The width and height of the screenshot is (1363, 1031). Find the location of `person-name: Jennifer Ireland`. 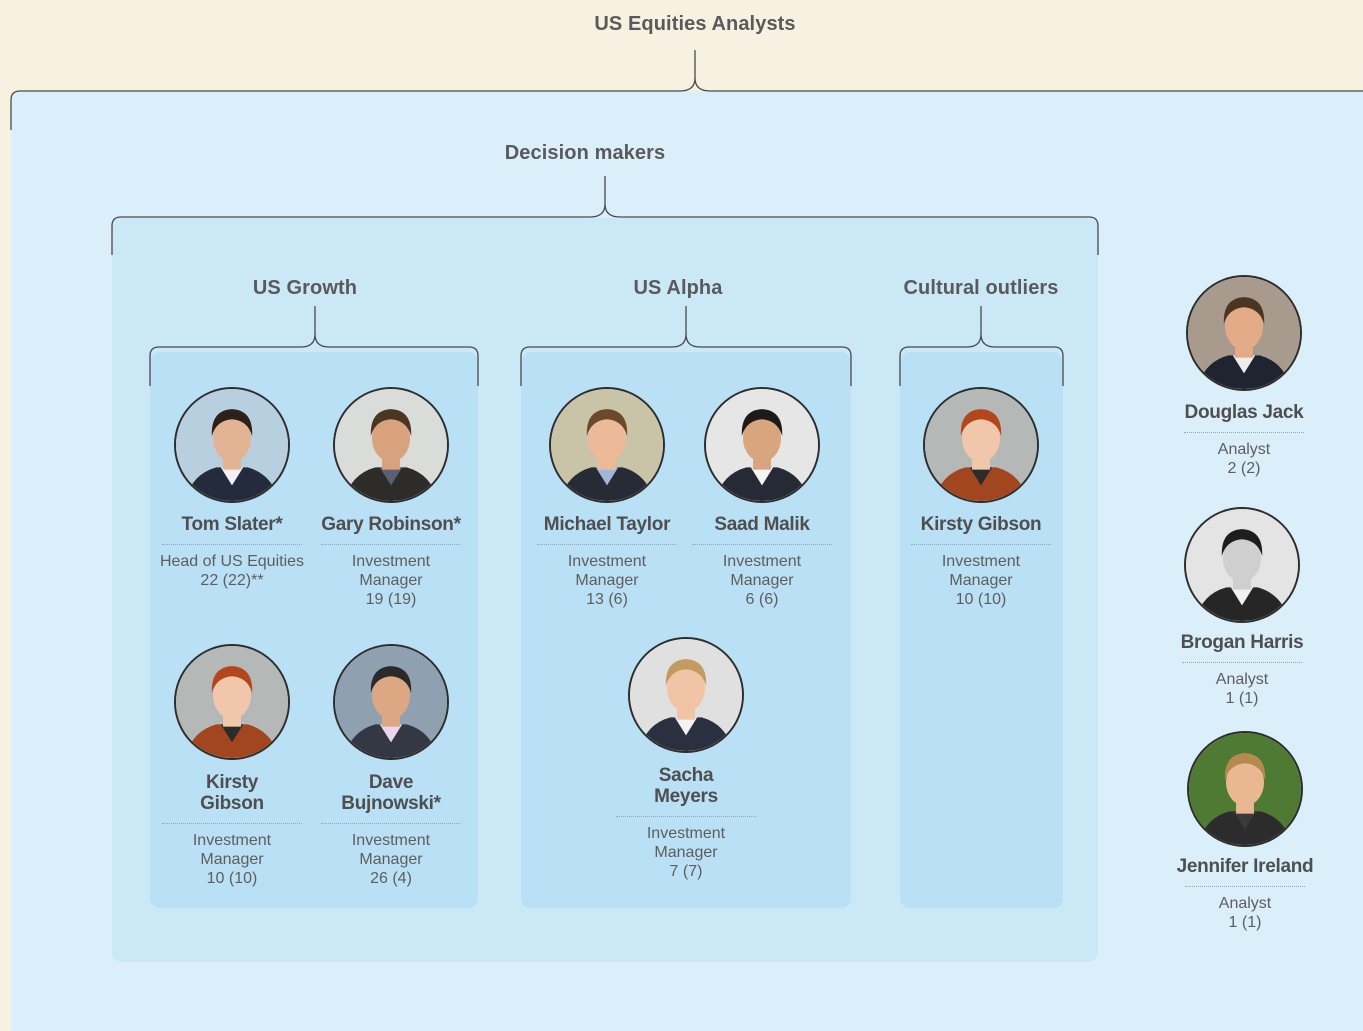

person-name: Jennifer Ireland is located at coordinates (1245, 866).